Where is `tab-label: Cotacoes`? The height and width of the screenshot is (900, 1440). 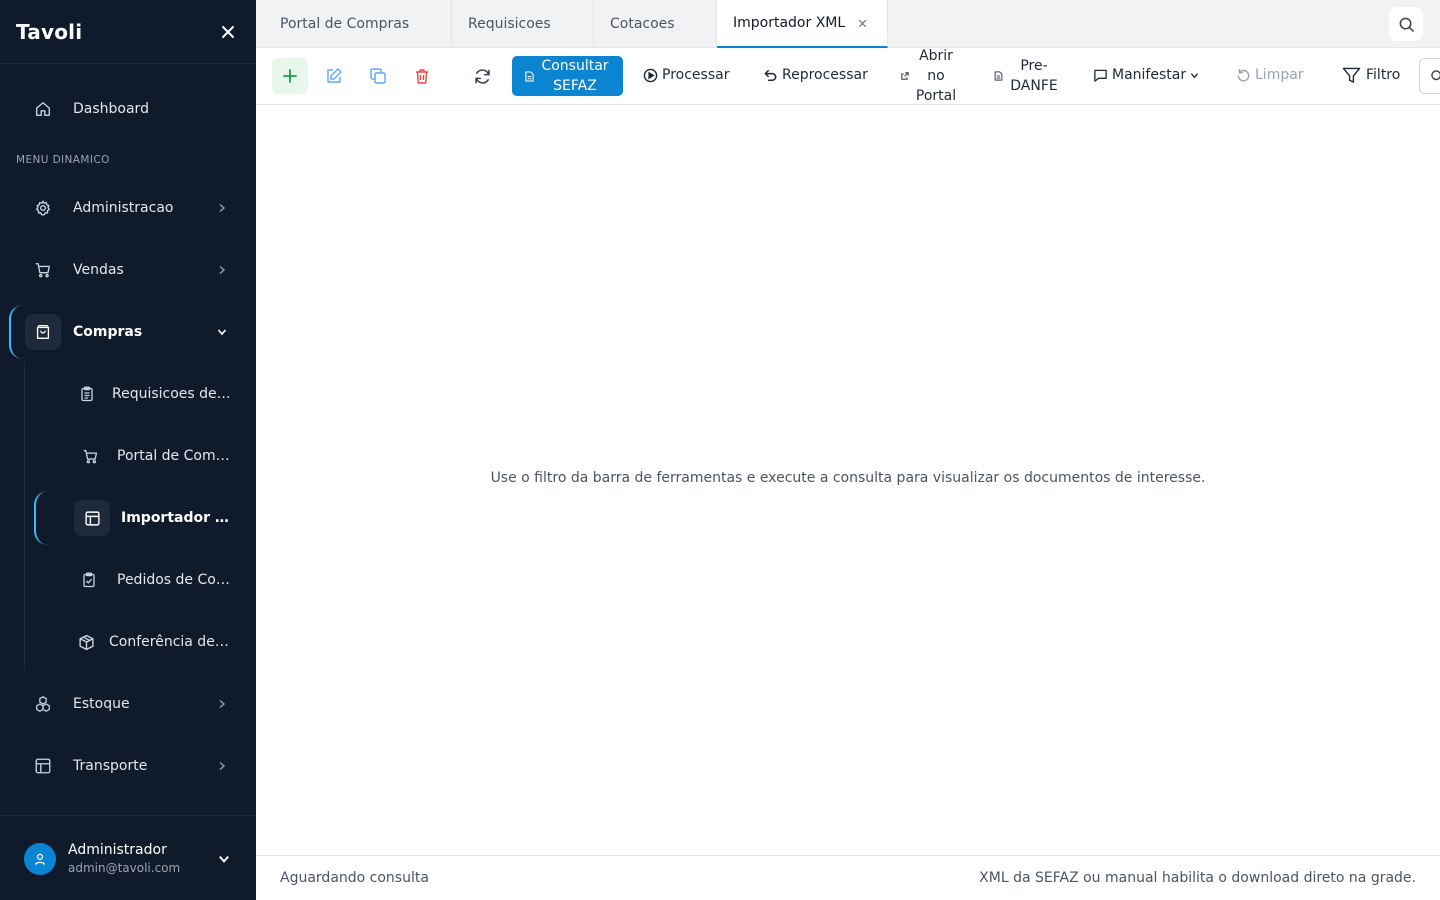
tab-label: Cotacoes is located at coordinates (642, 24).